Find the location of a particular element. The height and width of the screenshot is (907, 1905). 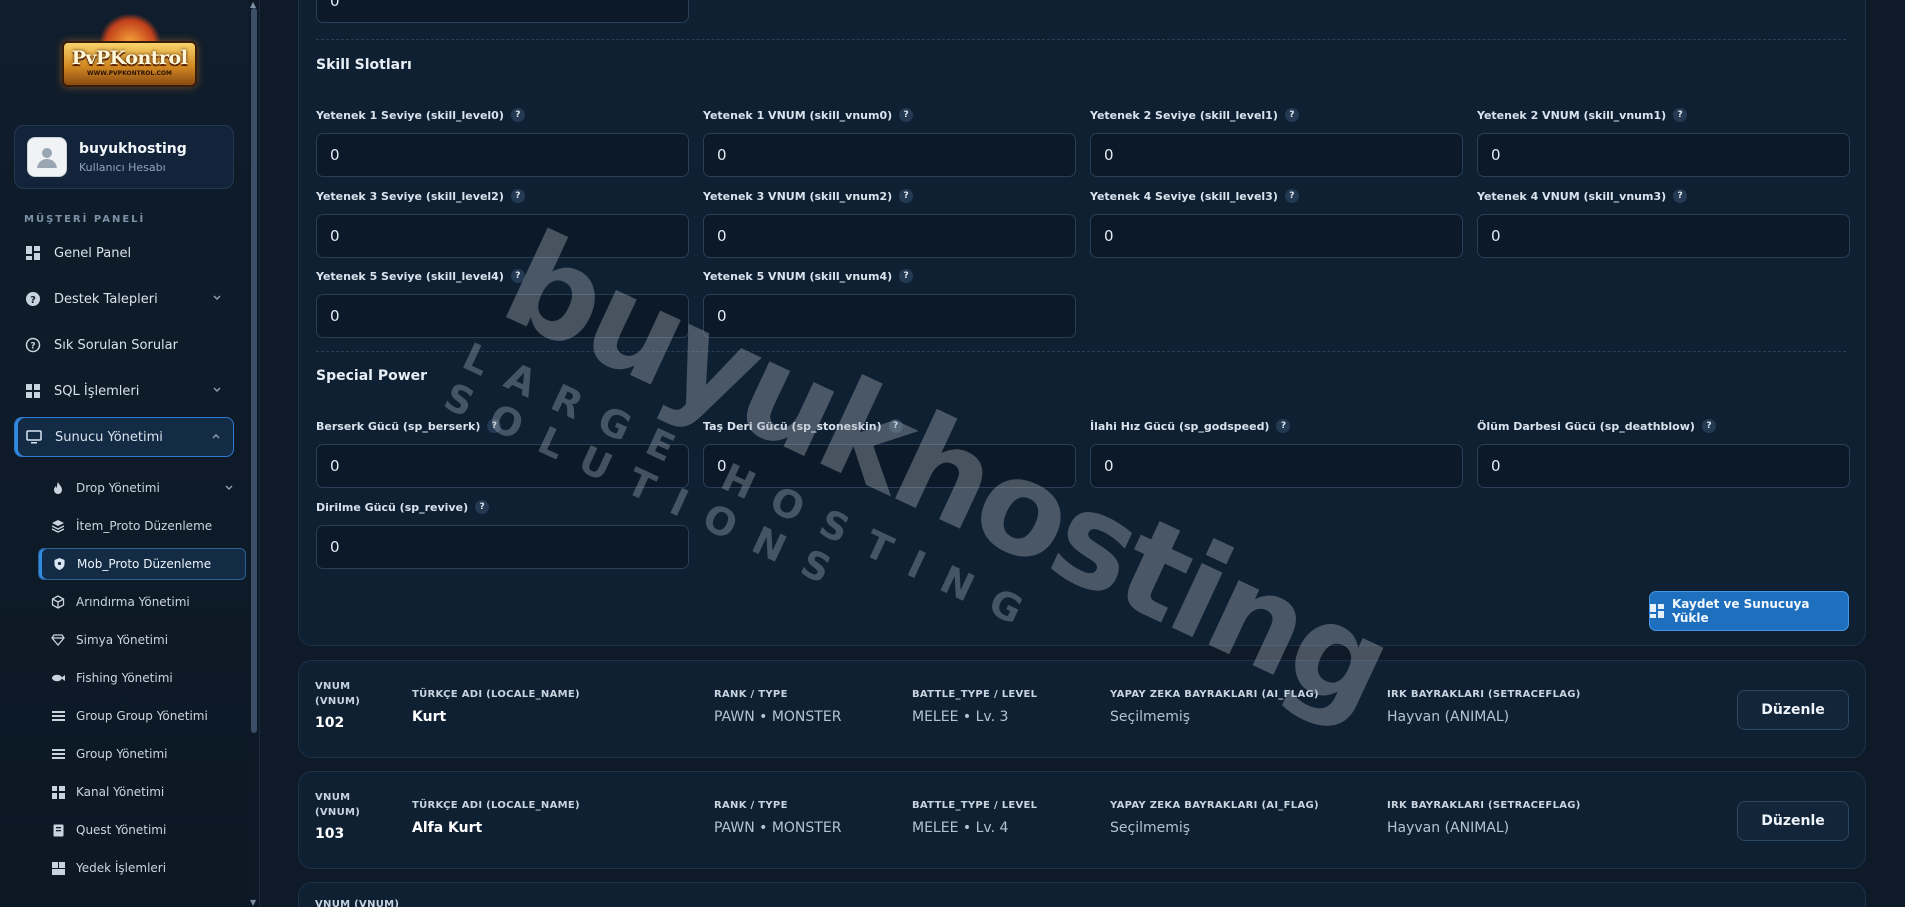

sub-item-label: Mob_Proto Düzenleme is located at coordinates (144, 564).